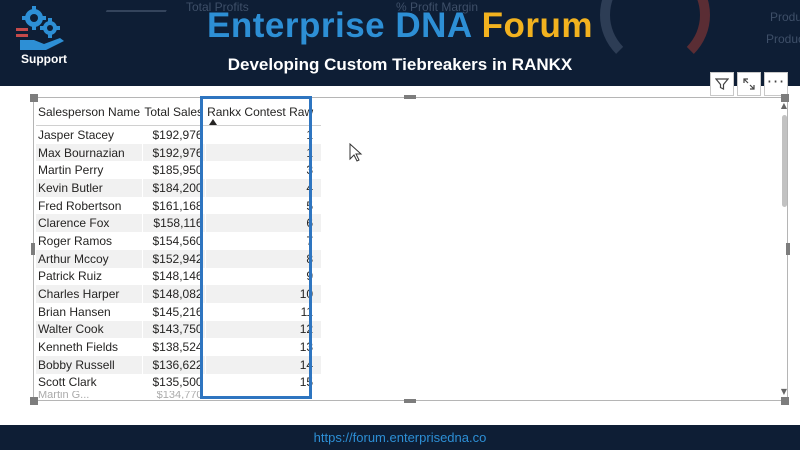  Describe the element at coordinates (173, 188) in the screenshot. I see `total-sales-cell: $184,200` at that location.